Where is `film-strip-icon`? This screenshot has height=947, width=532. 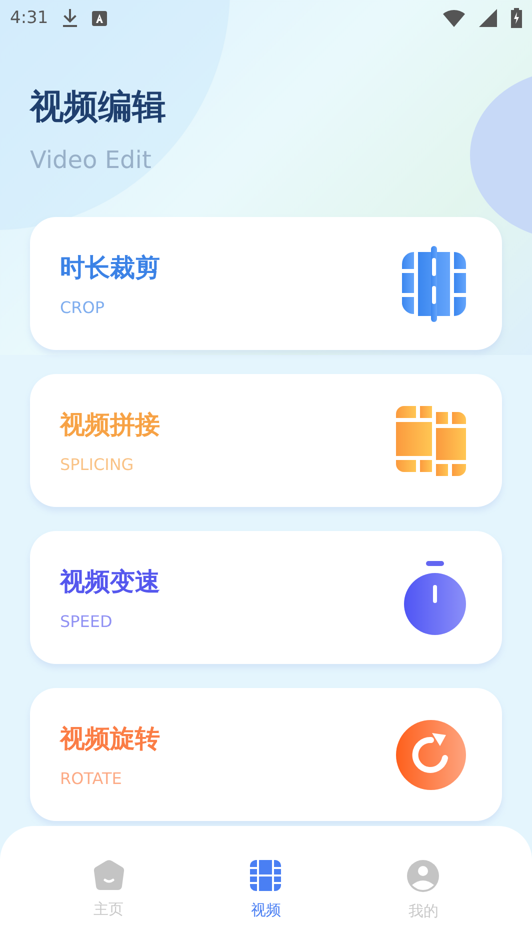 film-strip-icon is located at coordinates (434, 284).